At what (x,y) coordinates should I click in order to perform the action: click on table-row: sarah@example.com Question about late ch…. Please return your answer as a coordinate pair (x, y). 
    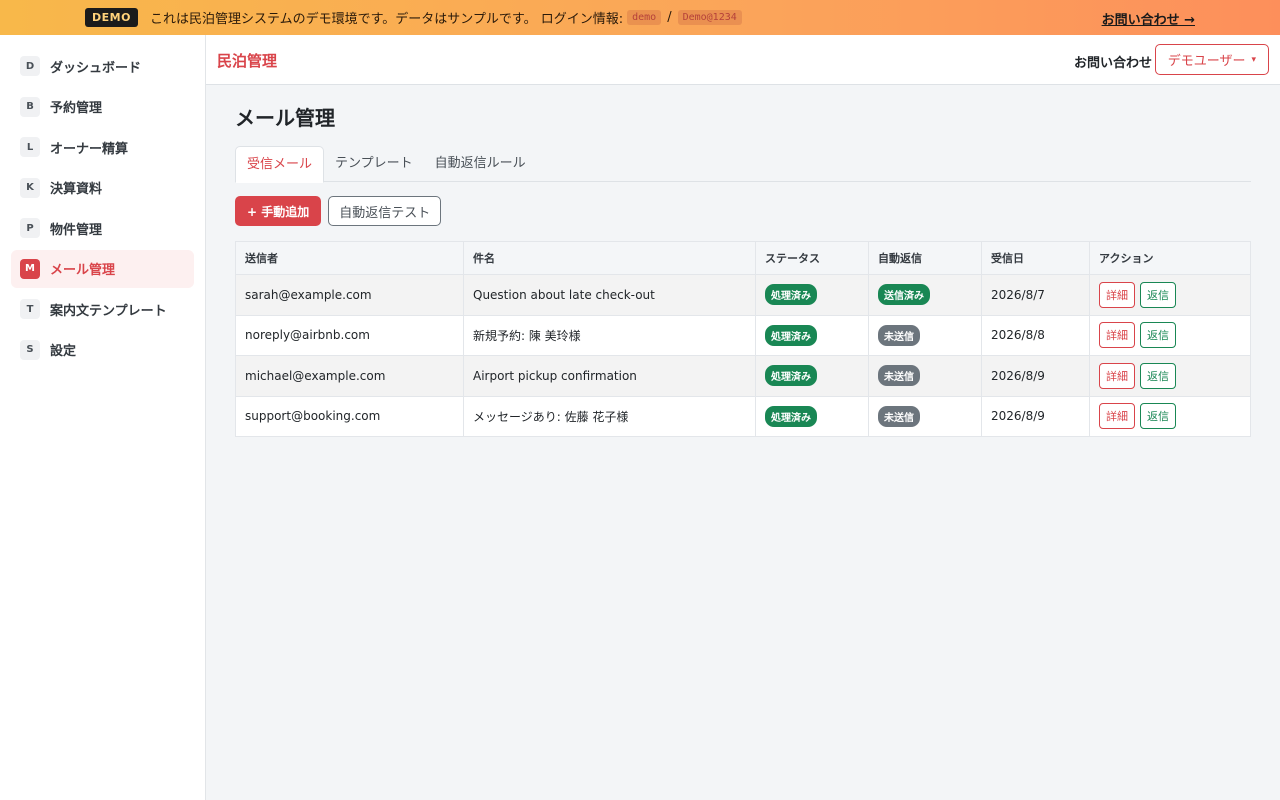
    Looking at the image, I should click on (743, 295).